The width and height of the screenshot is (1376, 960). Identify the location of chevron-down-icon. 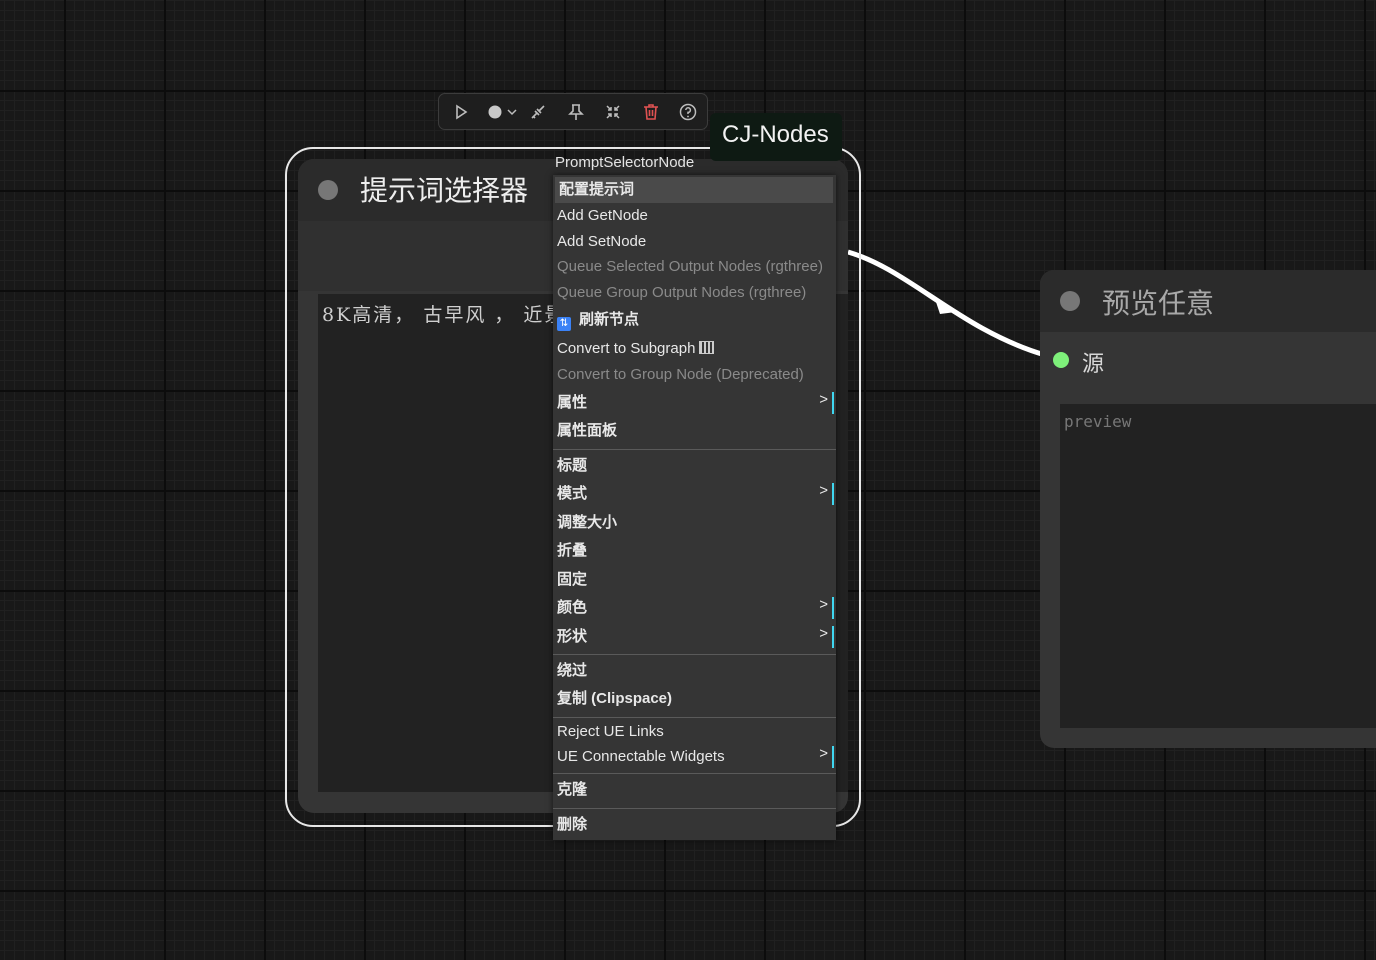
(509, 112).